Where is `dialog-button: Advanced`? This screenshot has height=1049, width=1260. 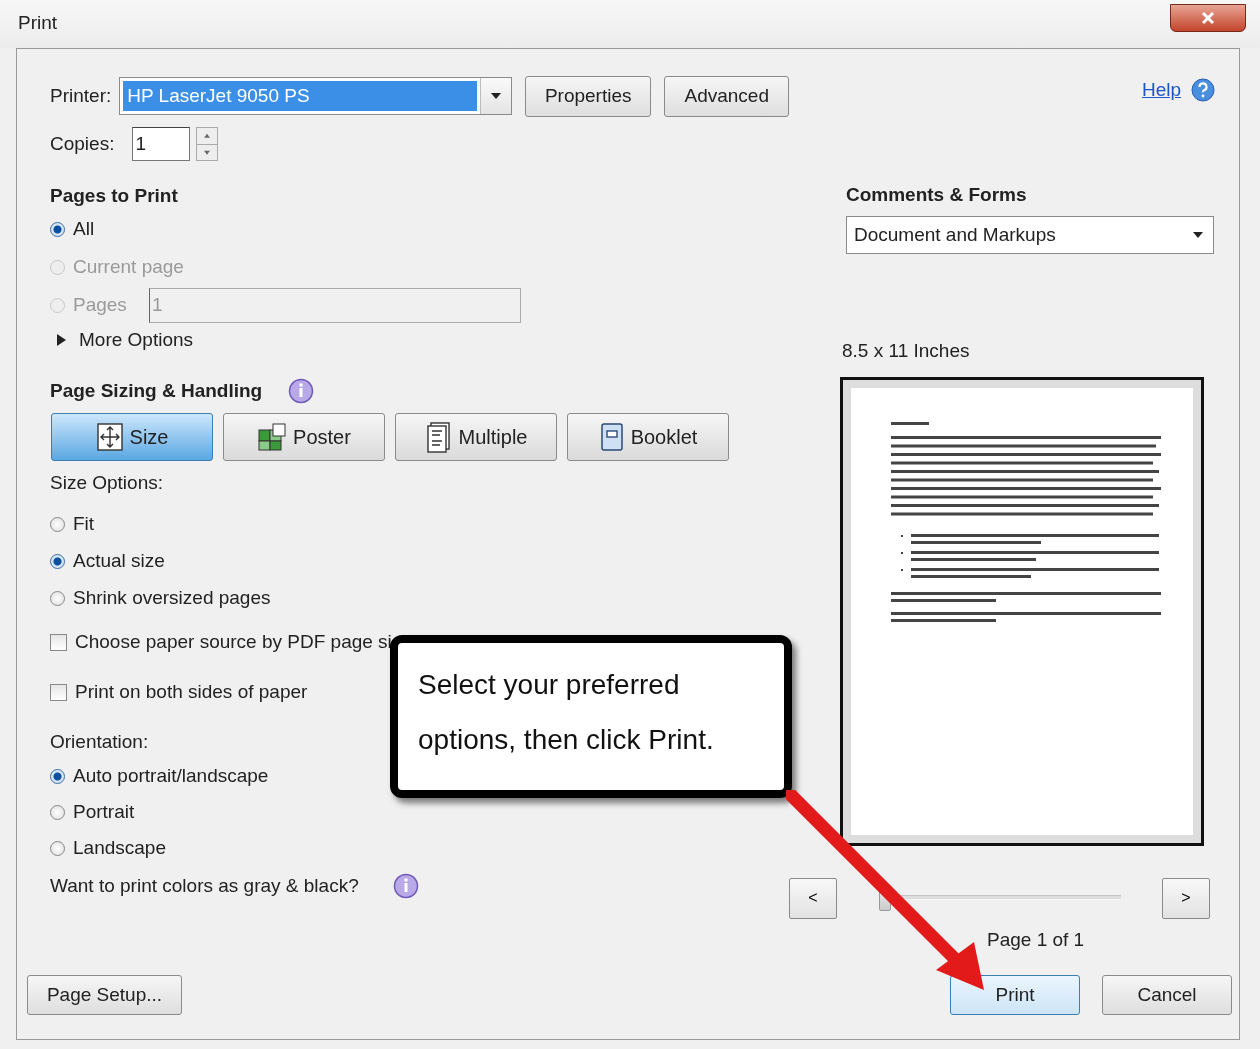 dialog-button: Advanced is located at coordinates (726, 96).